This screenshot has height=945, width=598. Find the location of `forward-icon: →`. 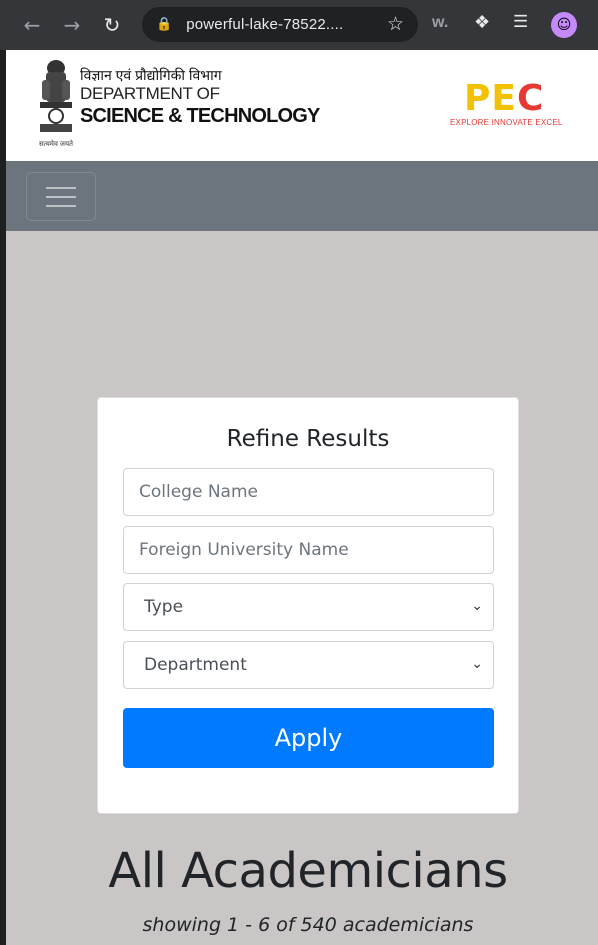

forward-icon: → is located at coordinates (72, 25).